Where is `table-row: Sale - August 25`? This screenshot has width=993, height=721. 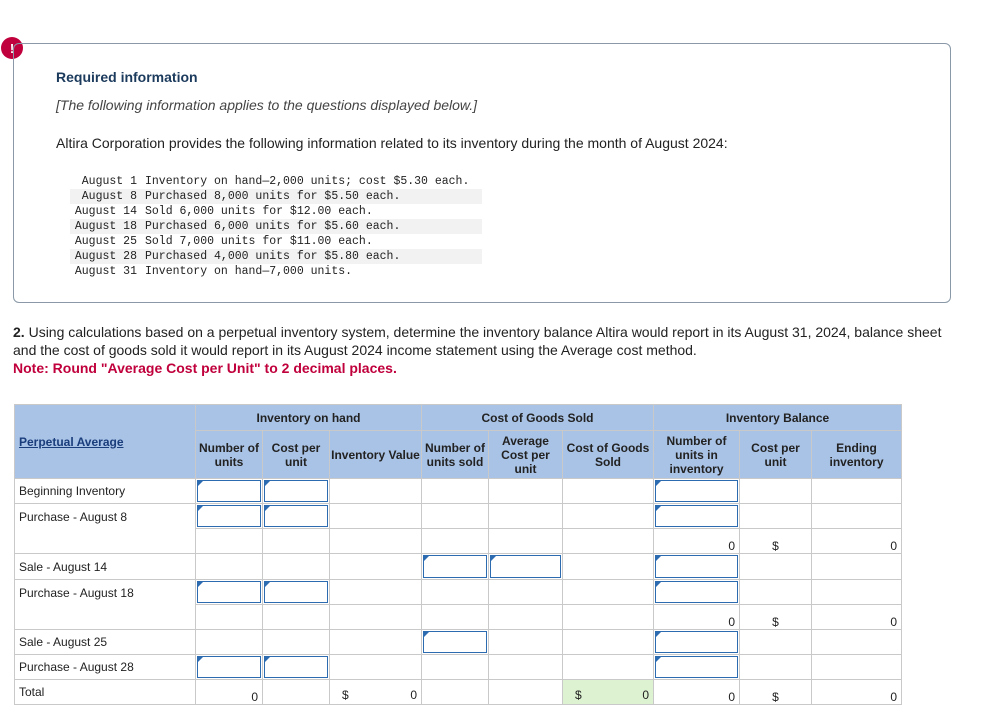 table-row: Sale - August 25 is located at coordinates (458, 642).